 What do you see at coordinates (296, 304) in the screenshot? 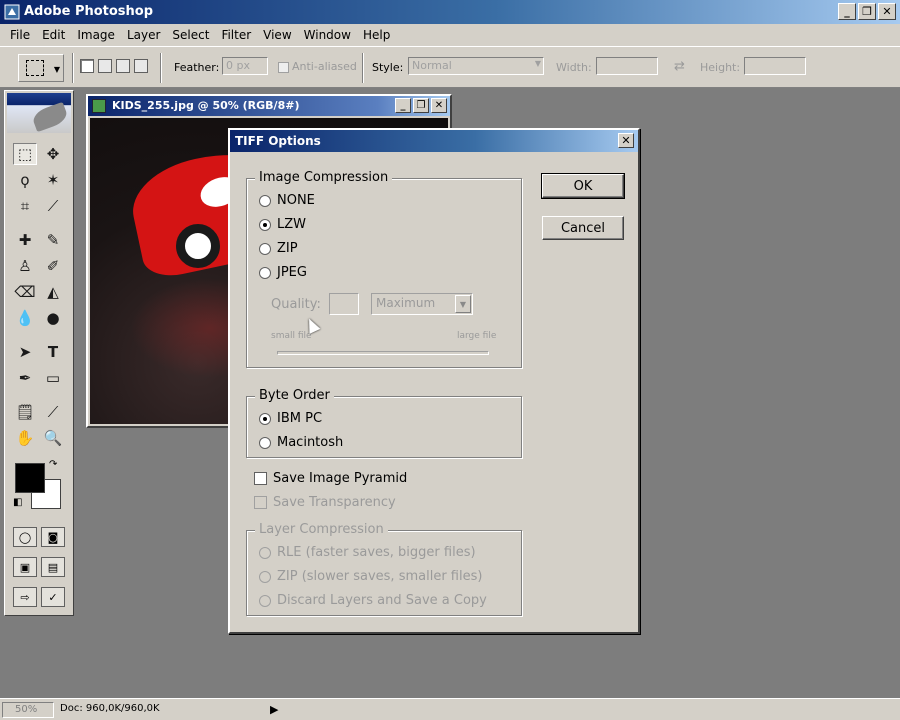
I see `quality-label: Quality:` at bounding box center [296, 304].